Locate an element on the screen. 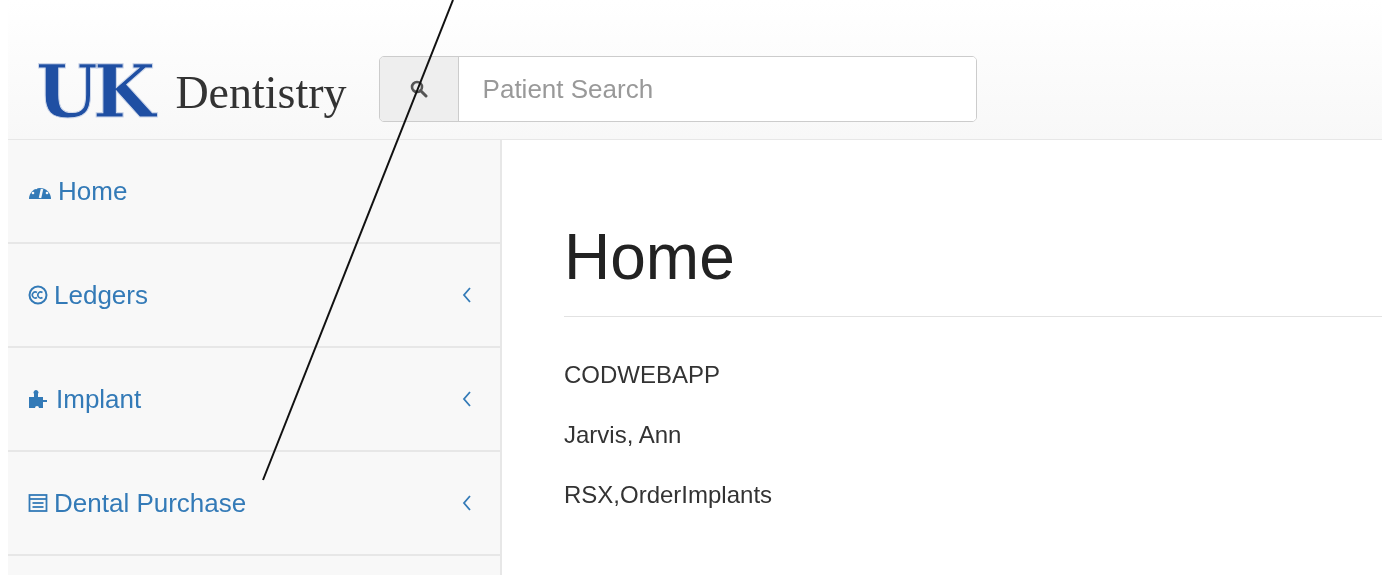 The image size is (1382, 575). list-icon is located at coordinates (38, 503).